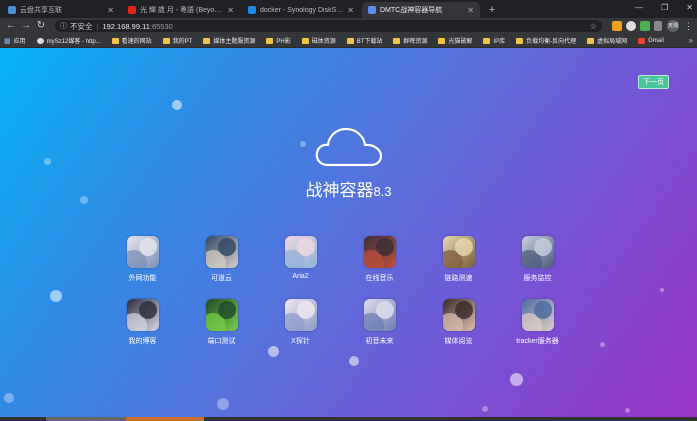  What do you see at coordinates (653, 82) in the screenshot?
I see `next-page-button: 下一页` at bounding box center [653, 82].